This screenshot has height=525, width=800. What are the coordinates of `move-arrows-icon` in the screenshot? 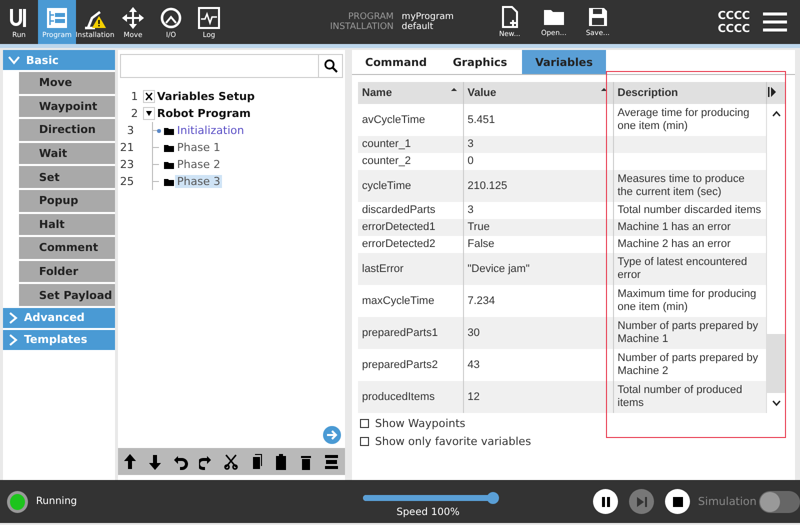 It's located at (133, 18).